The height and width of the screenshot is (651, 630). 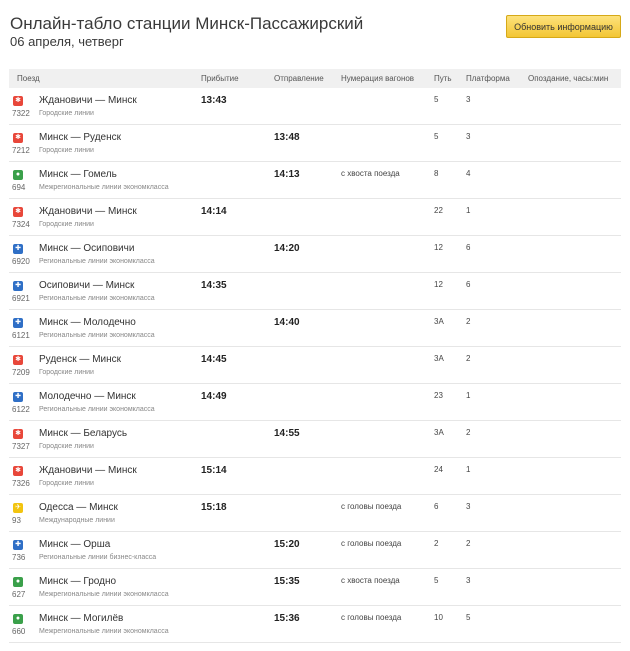 I want to click on train-route: Молодечно — Минск, so click(x=87, y=396).